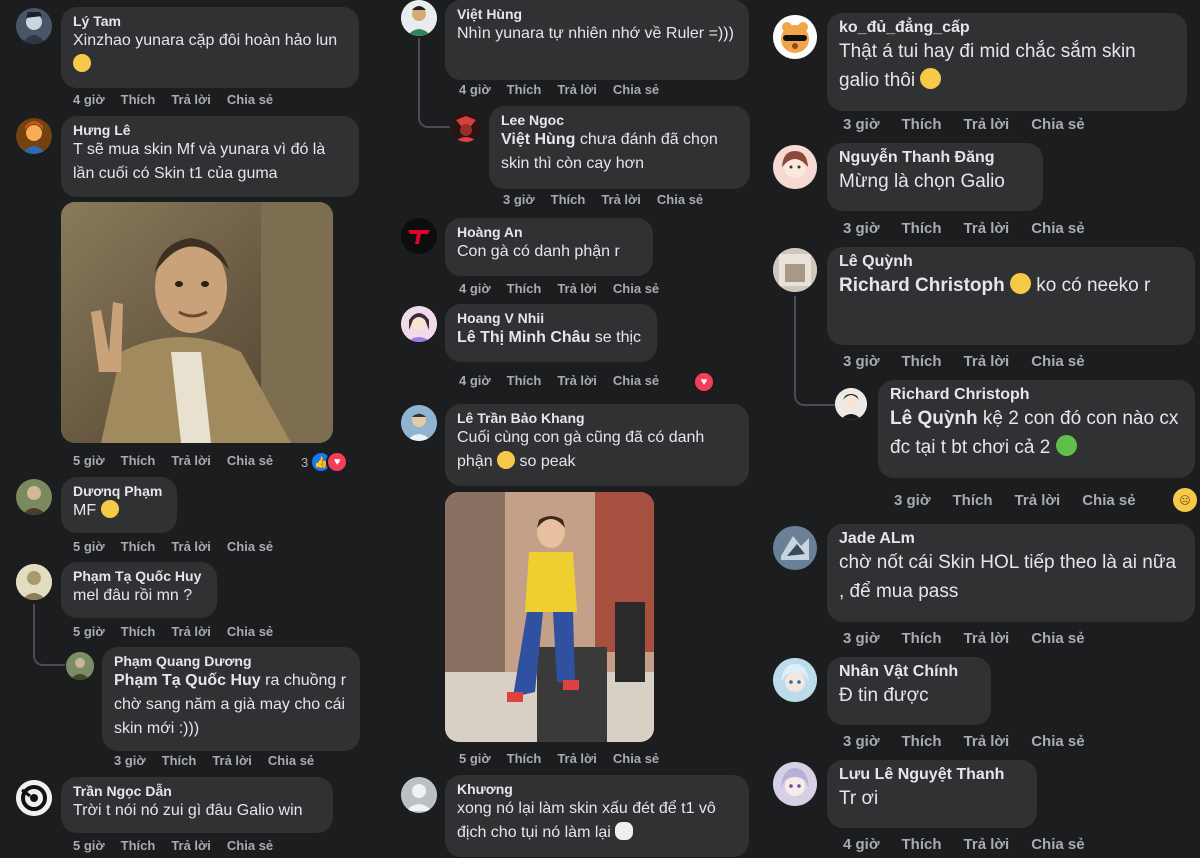 This screenshot has width=1200, height=858. I want to click on reaction-summary: 3 👍 ♥, so click(325, 462).